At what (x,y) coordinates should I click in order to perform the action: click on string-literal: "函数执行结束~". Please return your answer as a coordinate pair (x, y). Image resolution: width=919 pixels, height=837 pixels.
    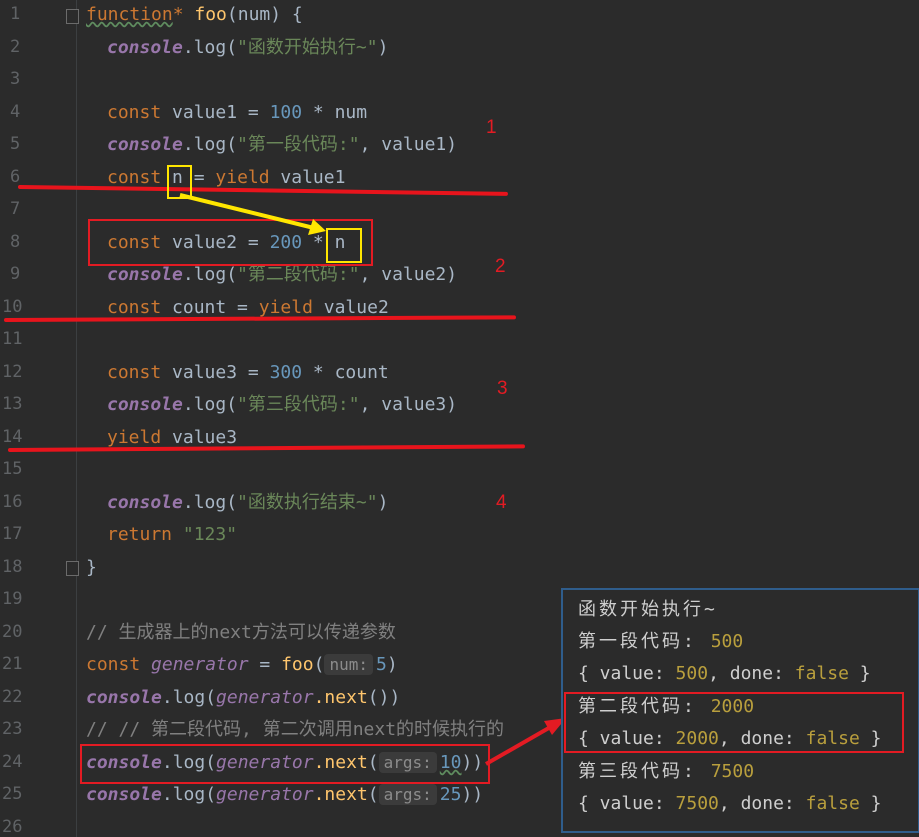
    Looking at the image, I should click on (307, 502).